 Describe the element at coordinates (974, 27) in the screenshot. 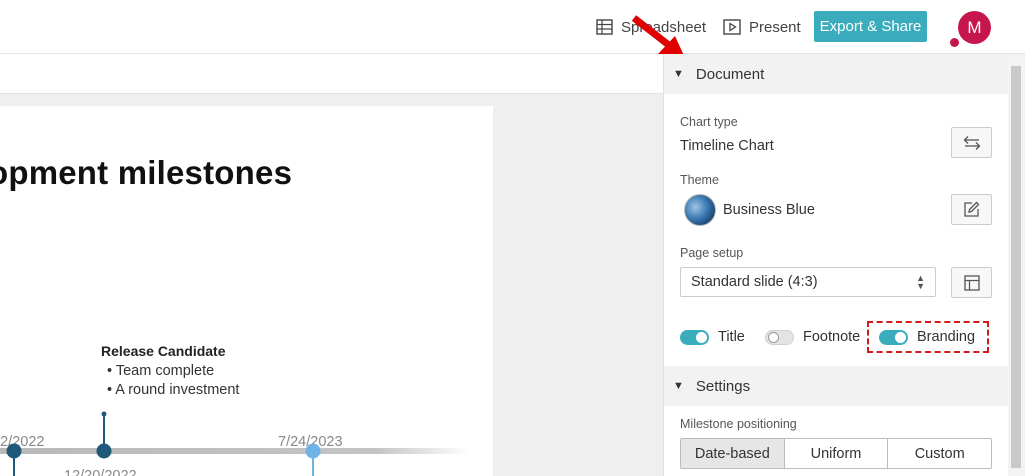

I see `avatar: M` at that location.